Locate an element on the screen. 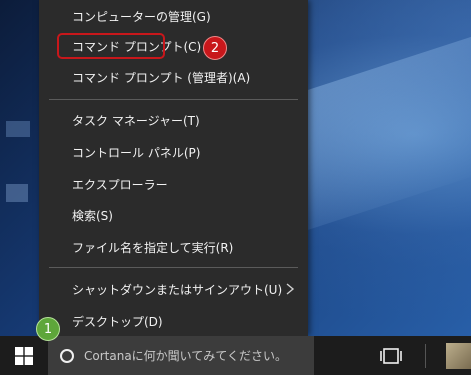 The width and height of the screenshot is (471, 375). menu-item-label: コントロール パネル(P) is located at coordinates (136, 152).